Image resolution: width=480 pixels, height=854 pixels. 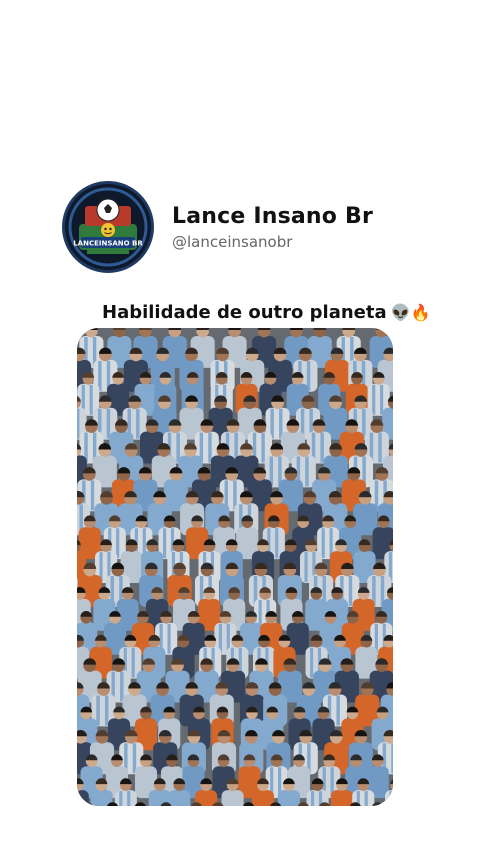 I want to click on caption-emoji: 👽🔥, so click(x=410, y=312).